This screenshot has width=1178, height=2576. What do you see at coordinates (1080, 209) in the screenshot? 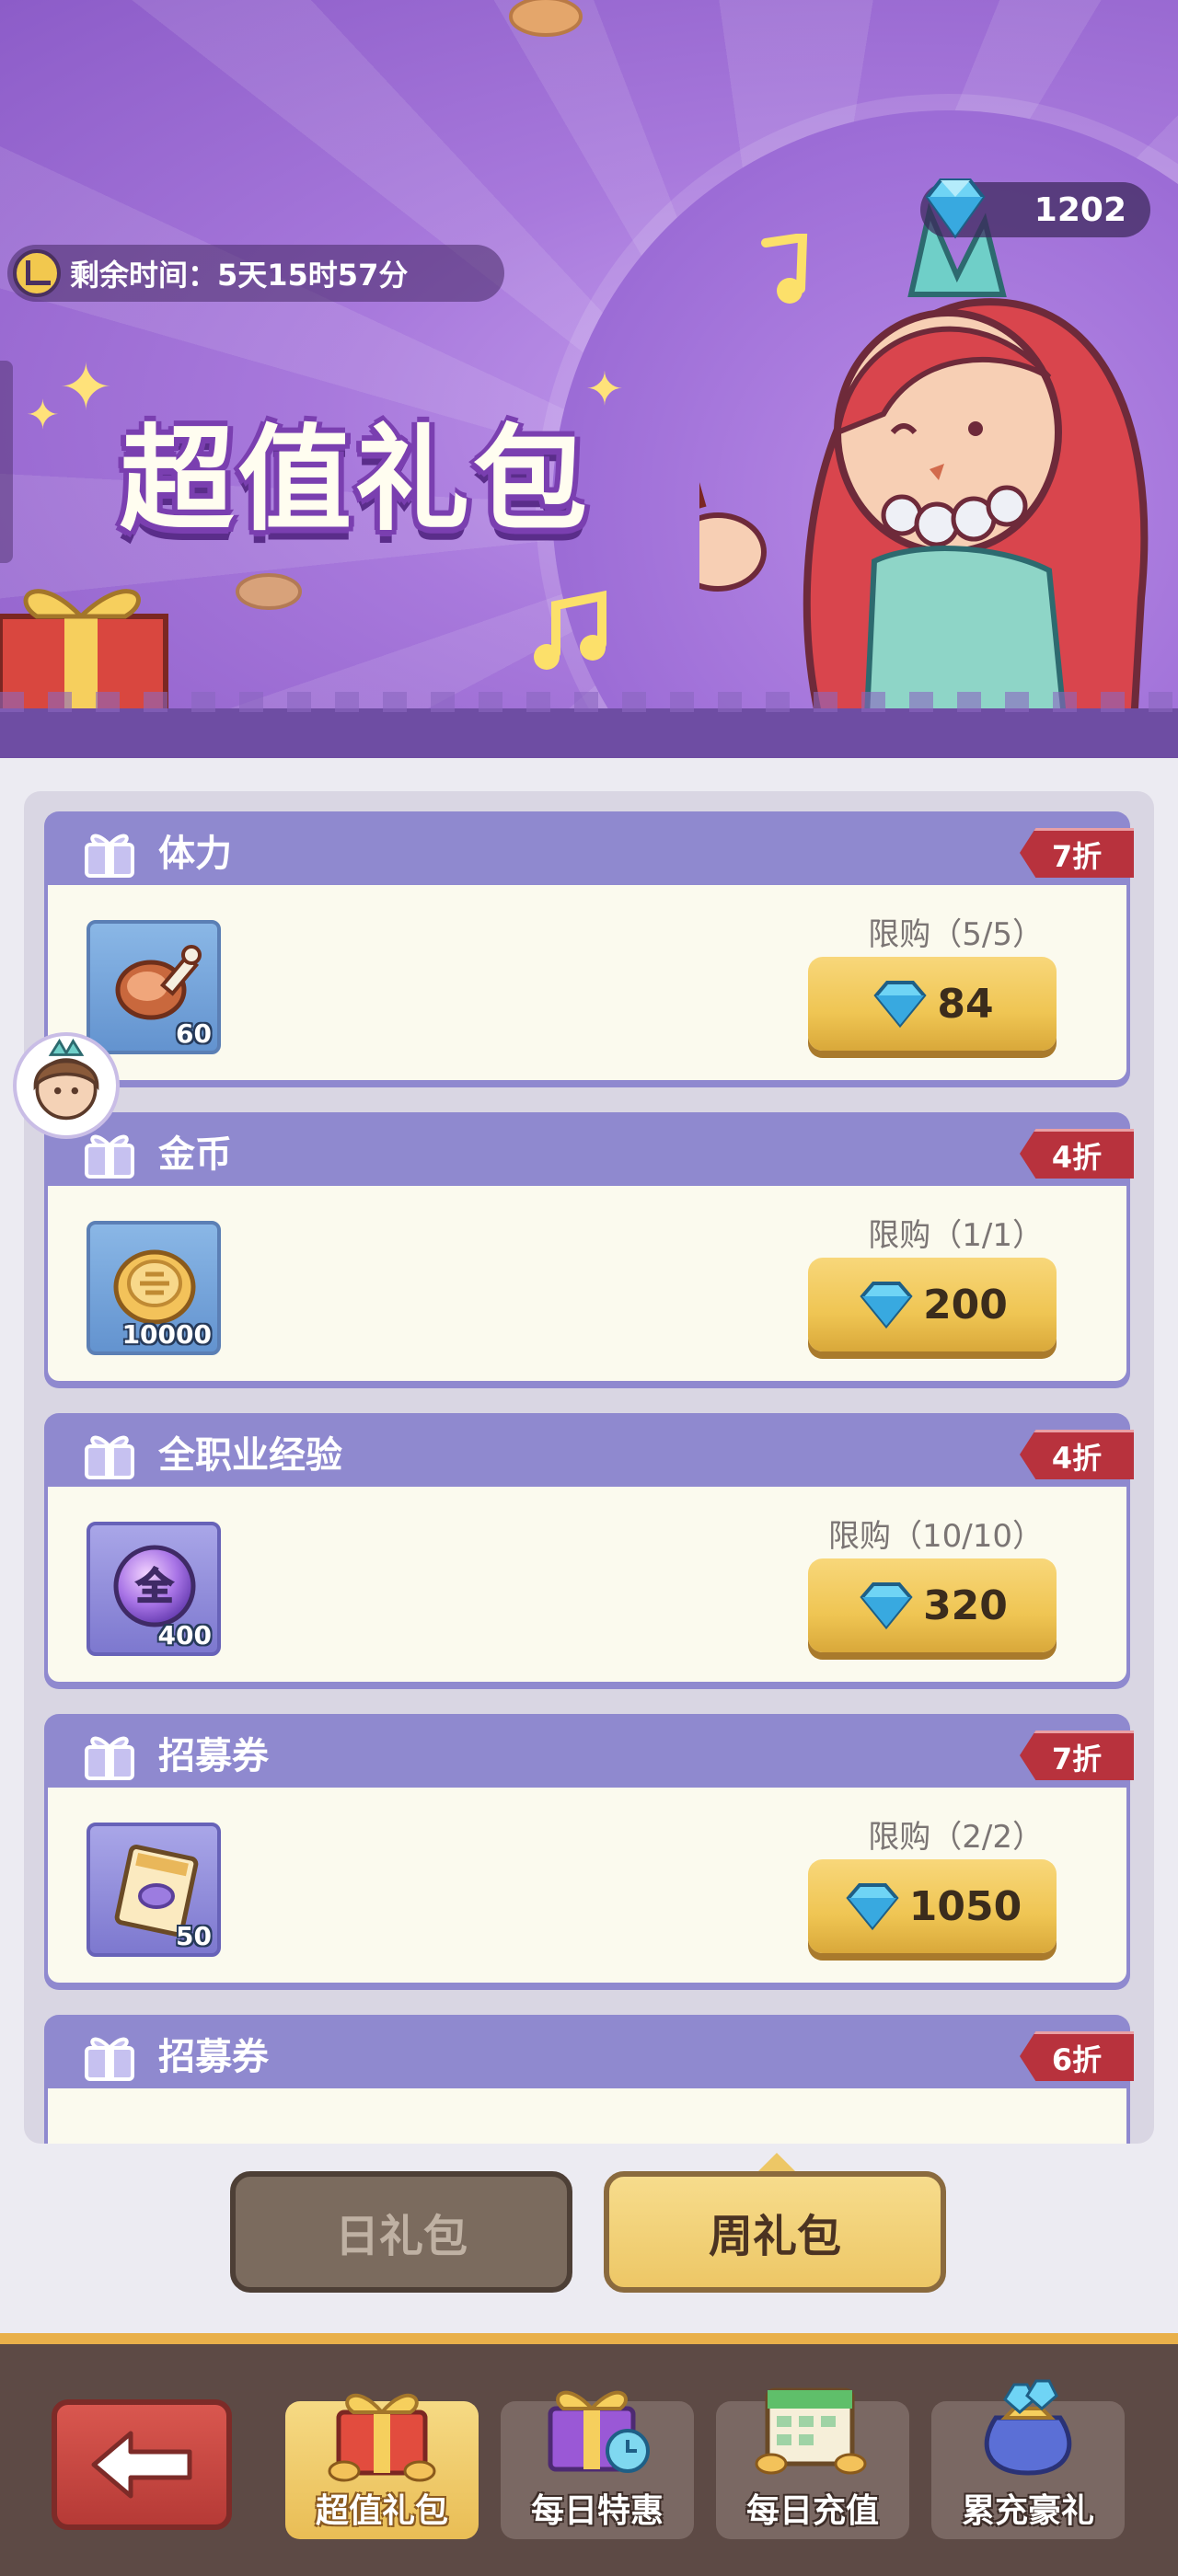
I see `gem-balance-value: 1202` at bounding box center [1080, 209].